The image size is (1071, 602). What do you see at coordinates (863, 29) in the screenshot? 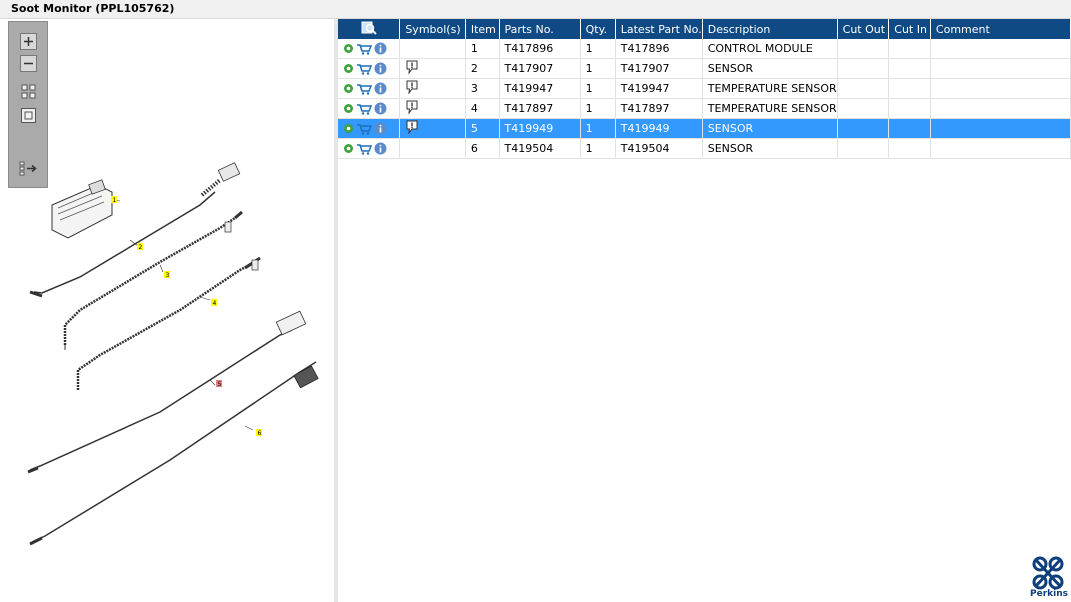
I see `column-header-cut-out: Cut Out` at bounding box center [863, 29].